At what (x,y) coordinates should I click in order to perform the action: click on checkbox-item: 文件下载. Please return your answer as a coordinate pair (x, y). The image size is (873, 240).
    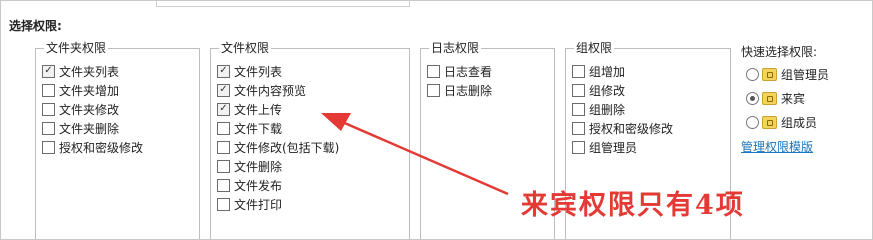
    Looking at the image, I should click on (249, 128).